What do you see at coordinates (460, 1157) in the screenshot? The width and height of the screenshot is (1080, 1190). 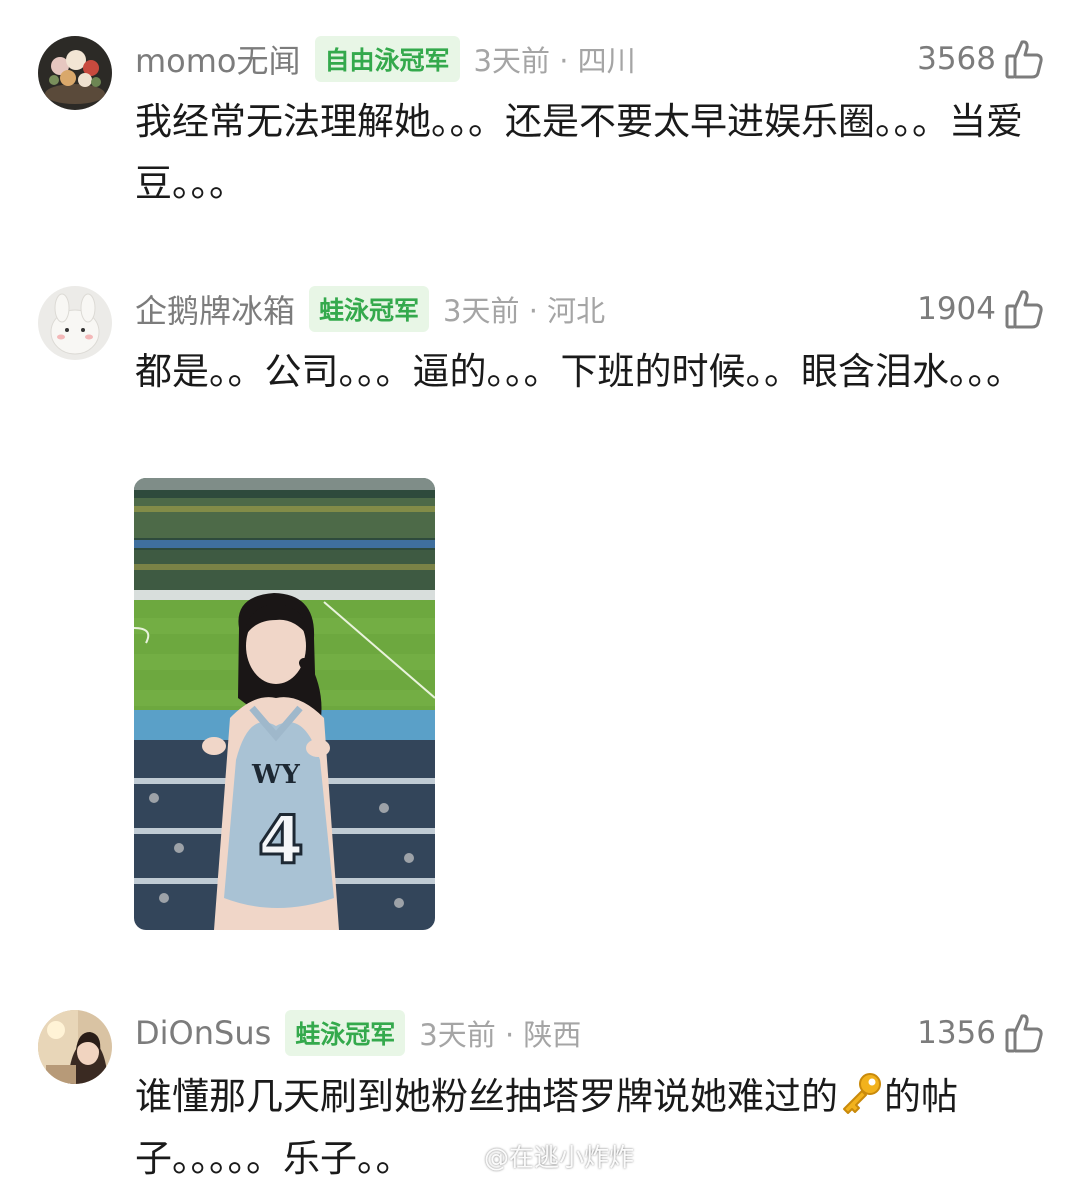 I see `weibo-logo-icon` at bounding box center [460, 1157].